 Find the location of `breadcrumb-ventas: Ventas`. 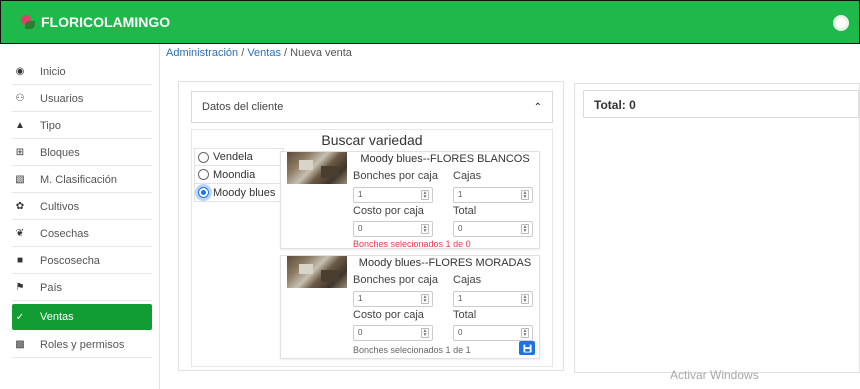

breadcrumb-ventas: Ventas is located at coordinates (264, 53).